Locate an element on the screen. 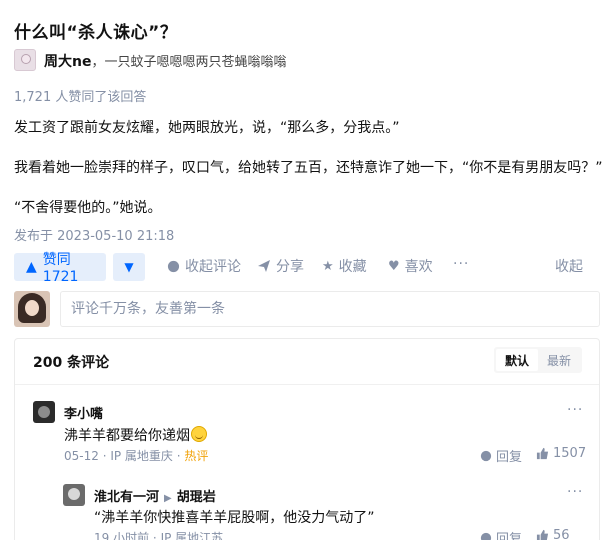 This screenshot has height=540, width=612. comment-like-button: 56 is located at coordinates (553, 534).